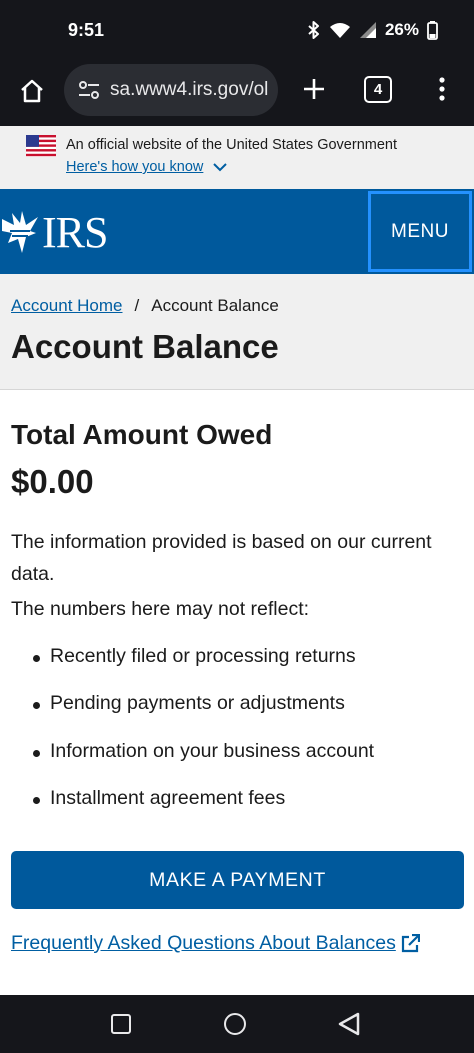  I want to click on total-amount-owed-heading: Total Amount Owed, so click(142, 434).